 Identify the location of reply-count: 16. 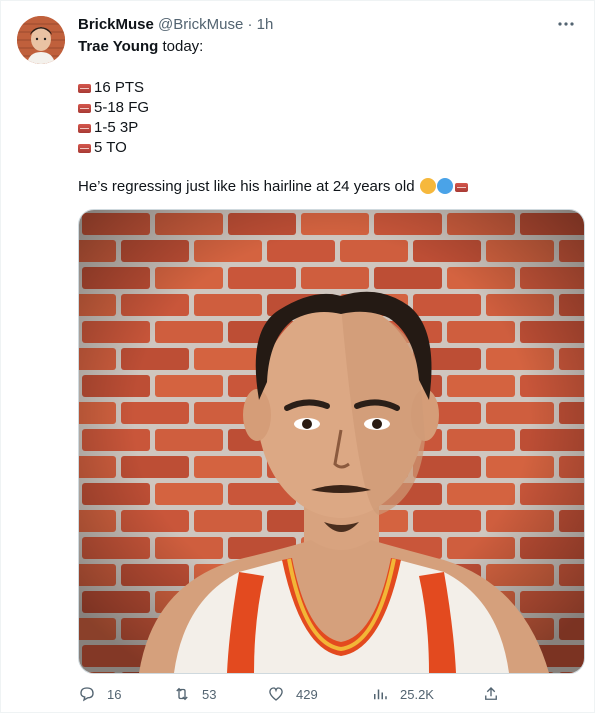
(114, 694).